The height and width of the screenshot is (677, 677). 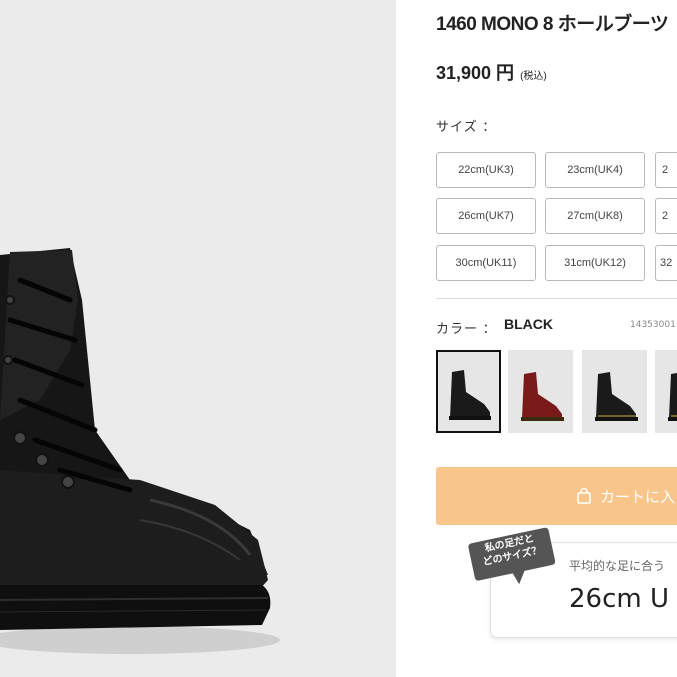 What do you see at coordinates (666, 263) in the screenshot?
I see `size-option-32: 32` at bounding box center [666, 263].